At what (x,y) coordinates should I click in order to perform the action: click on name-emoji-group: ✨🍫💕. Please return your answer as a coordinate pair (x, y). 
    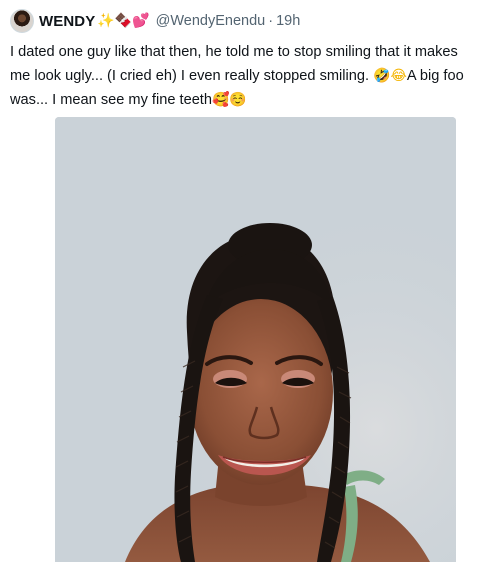
    Looking at the image, I should click on (123, 21).